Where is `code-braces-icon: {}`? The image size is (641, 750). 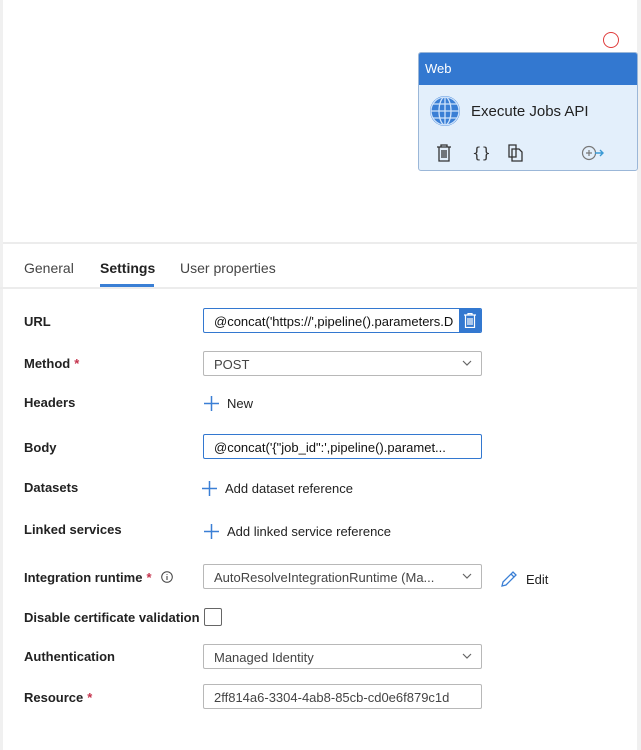 code-braces-icon: {} is located at coordinates (480, 153).